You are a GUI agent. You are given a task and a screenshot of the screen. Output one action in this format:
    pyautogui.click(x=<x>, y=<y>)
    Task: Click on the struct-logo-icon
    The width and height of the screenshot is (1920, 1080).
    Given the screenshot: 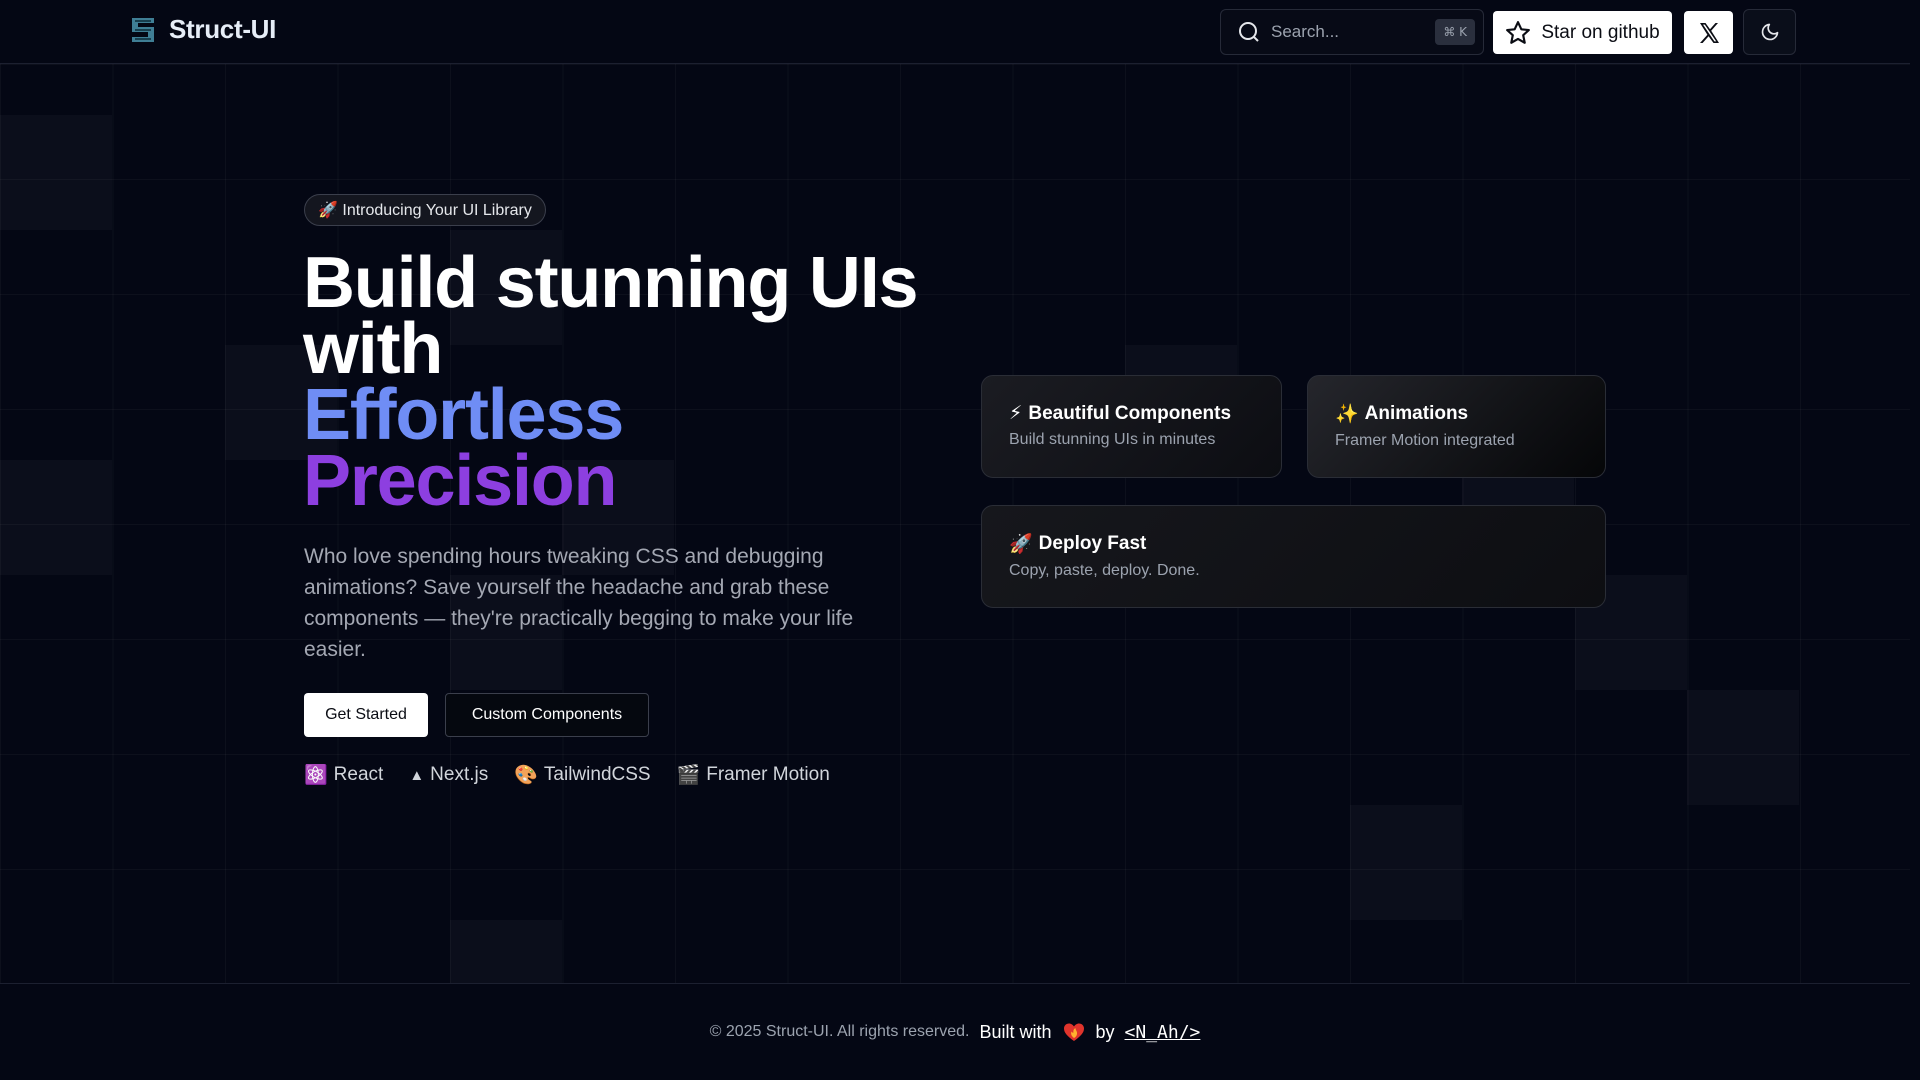 What is the action you would take?
    pyautogui.click(x=143, y=29)
    